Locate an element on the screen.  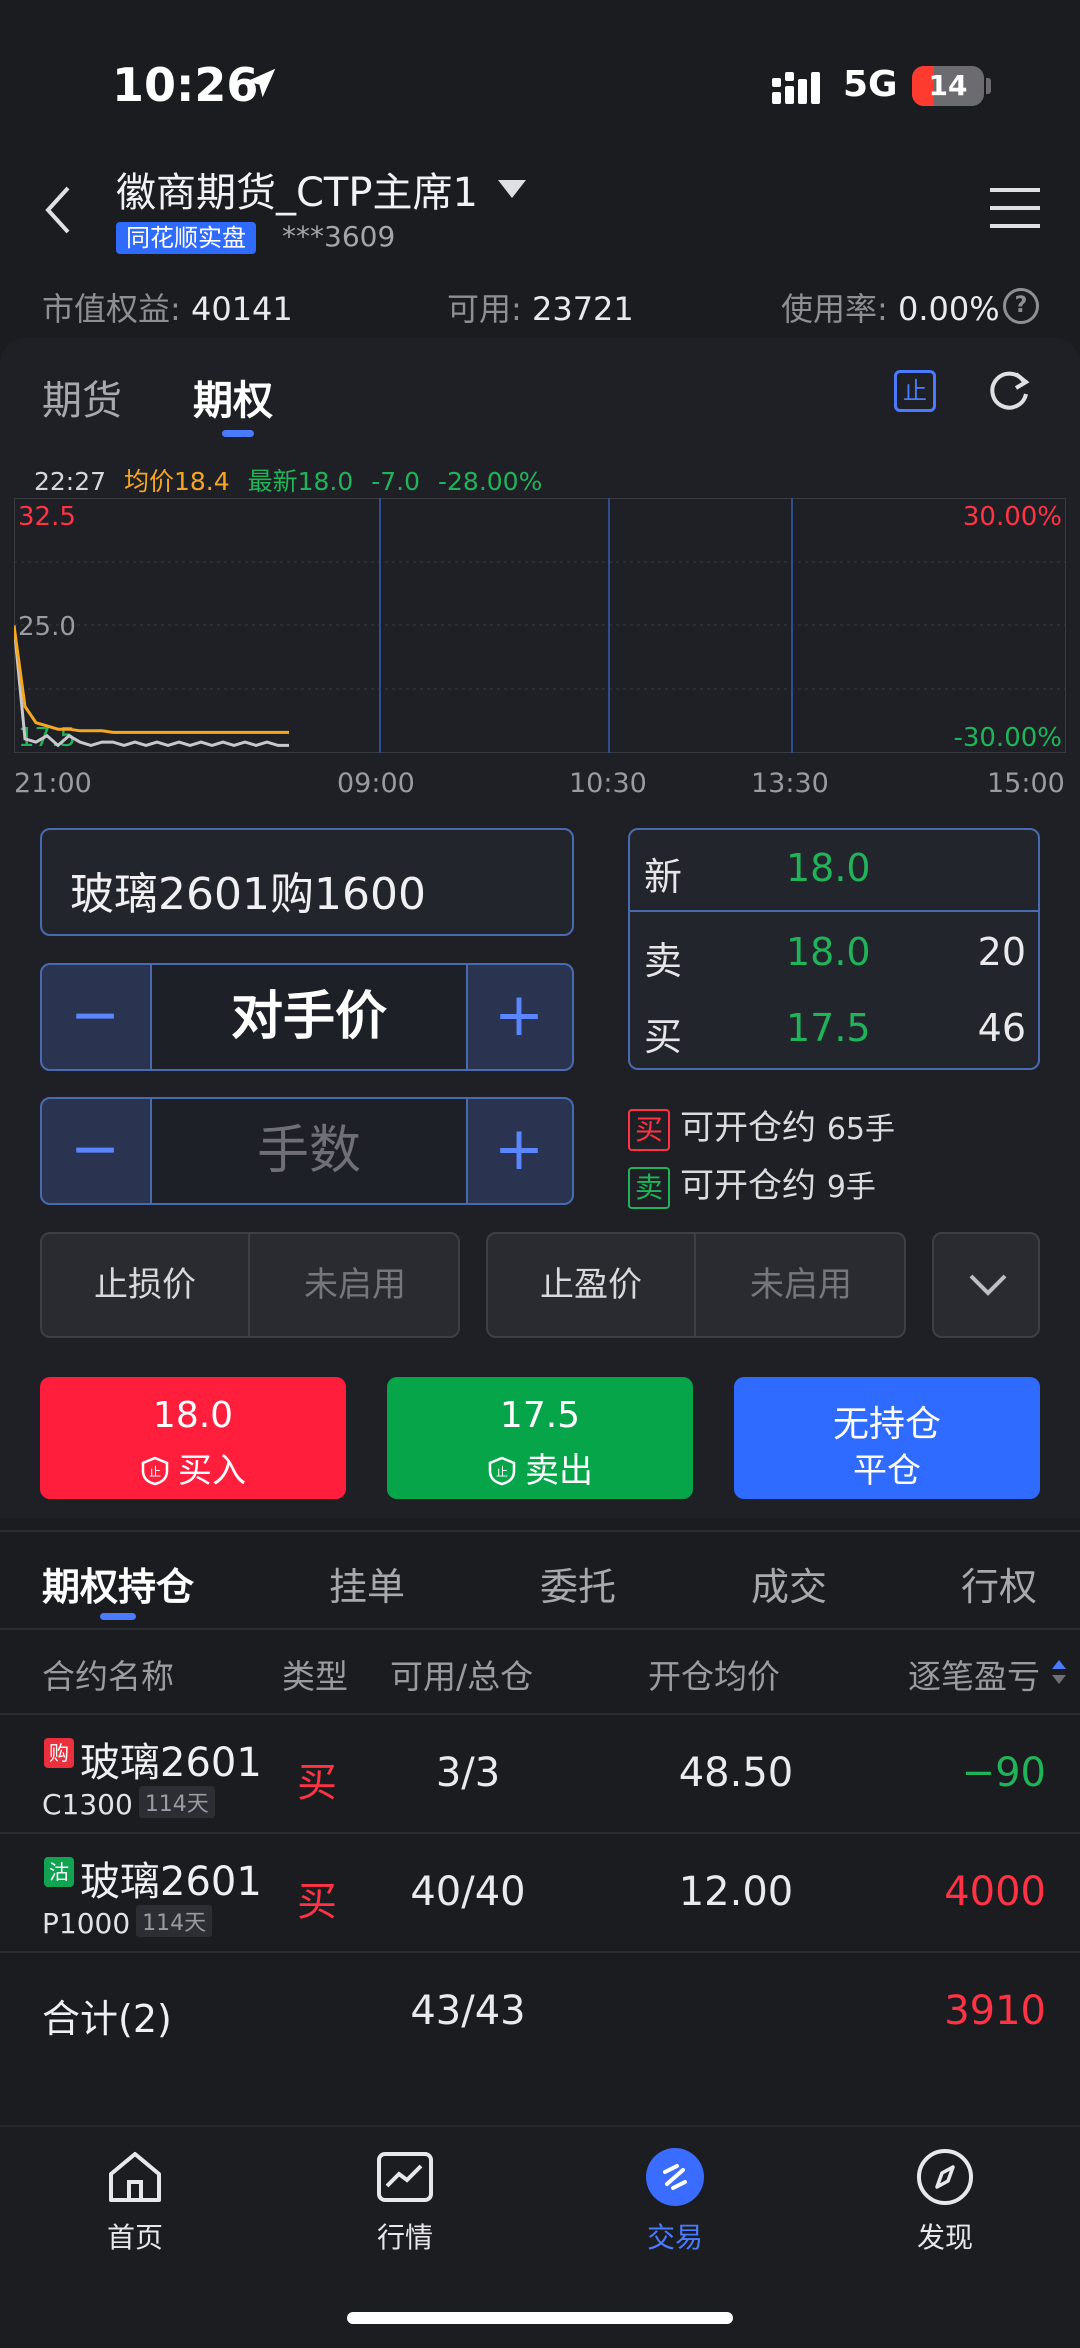
col-type: 类型 is located at coordinates (315, 1676).